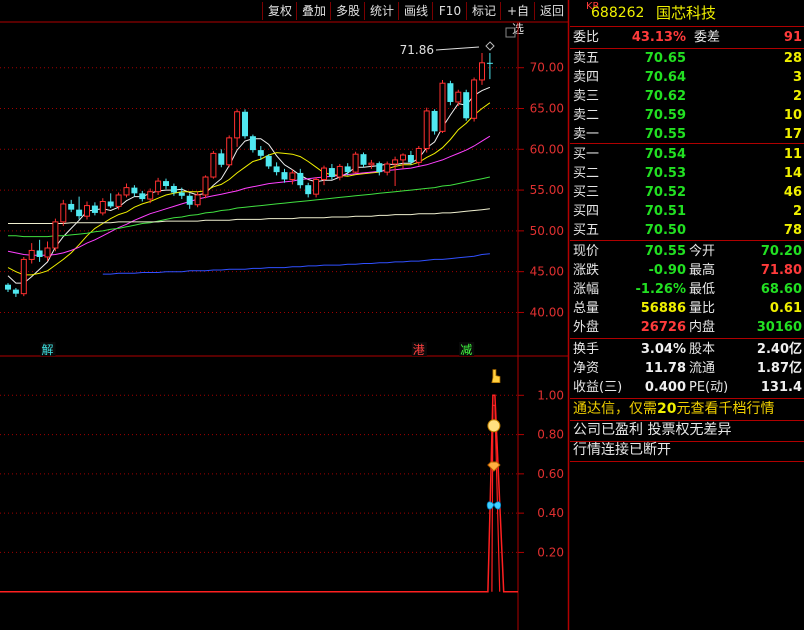  Describe the element at coordinates (249, 207) in the screenshot. I see `ma-line-ma30` at that location.